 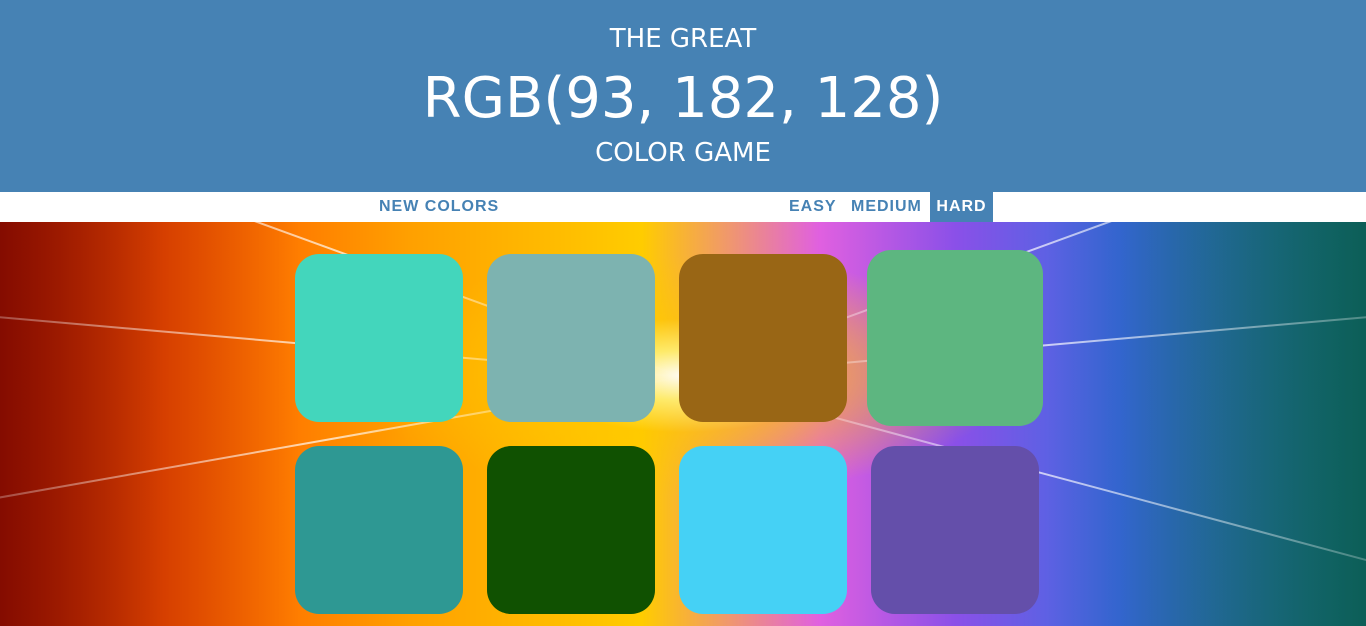 I want to click on title-bottom: COLOR GAME, so click(x=683, y=153).